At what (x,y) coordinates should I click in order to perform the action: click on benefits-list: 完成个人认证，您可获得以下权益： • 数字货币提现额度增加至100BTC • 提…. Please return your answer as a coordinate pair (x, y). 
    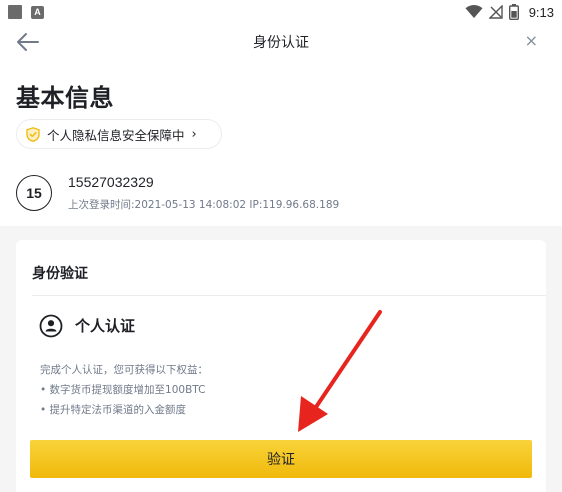
    Looking at the image, I should click on (124, 390).